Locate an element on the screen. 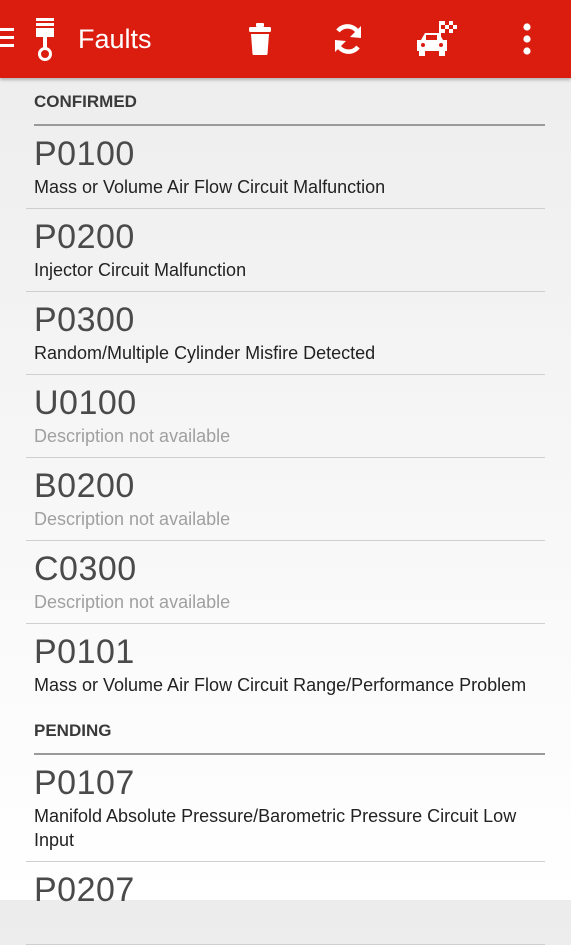  fault-code: B0200 is located at coordinates (84, 486).